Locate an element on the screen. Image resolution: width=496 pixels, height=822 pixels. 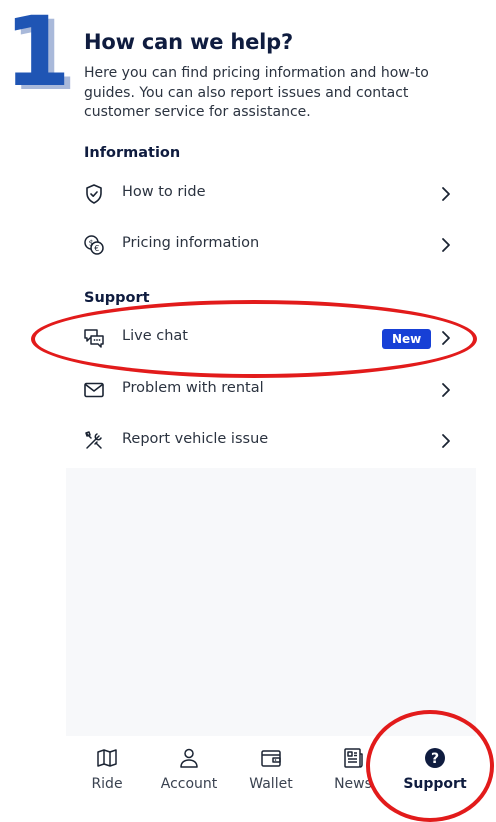
menu-item-label: How to ride is located at coordinates (164, 192).